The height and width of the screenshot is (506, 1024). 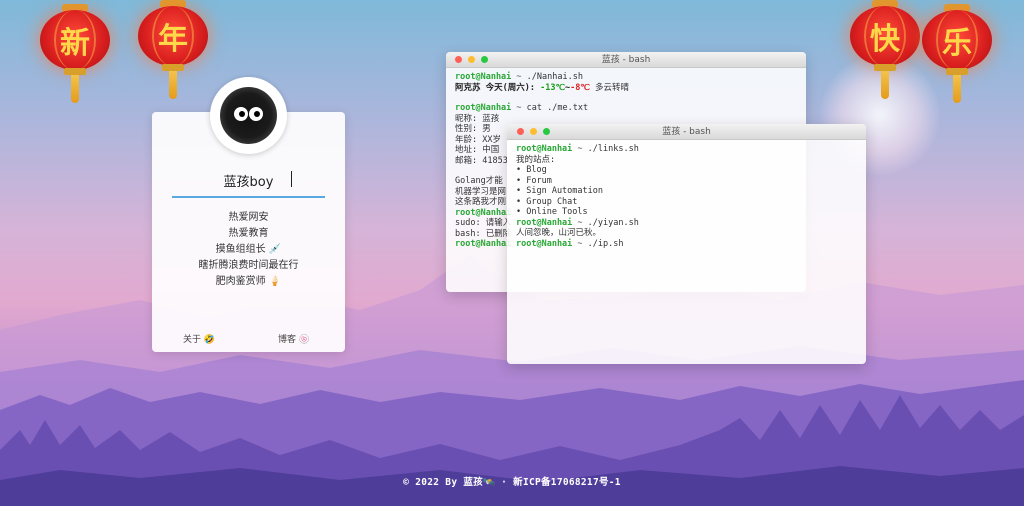 I want to click on link-item-online-tools: • Online Tools, so click(x=686, y=212).